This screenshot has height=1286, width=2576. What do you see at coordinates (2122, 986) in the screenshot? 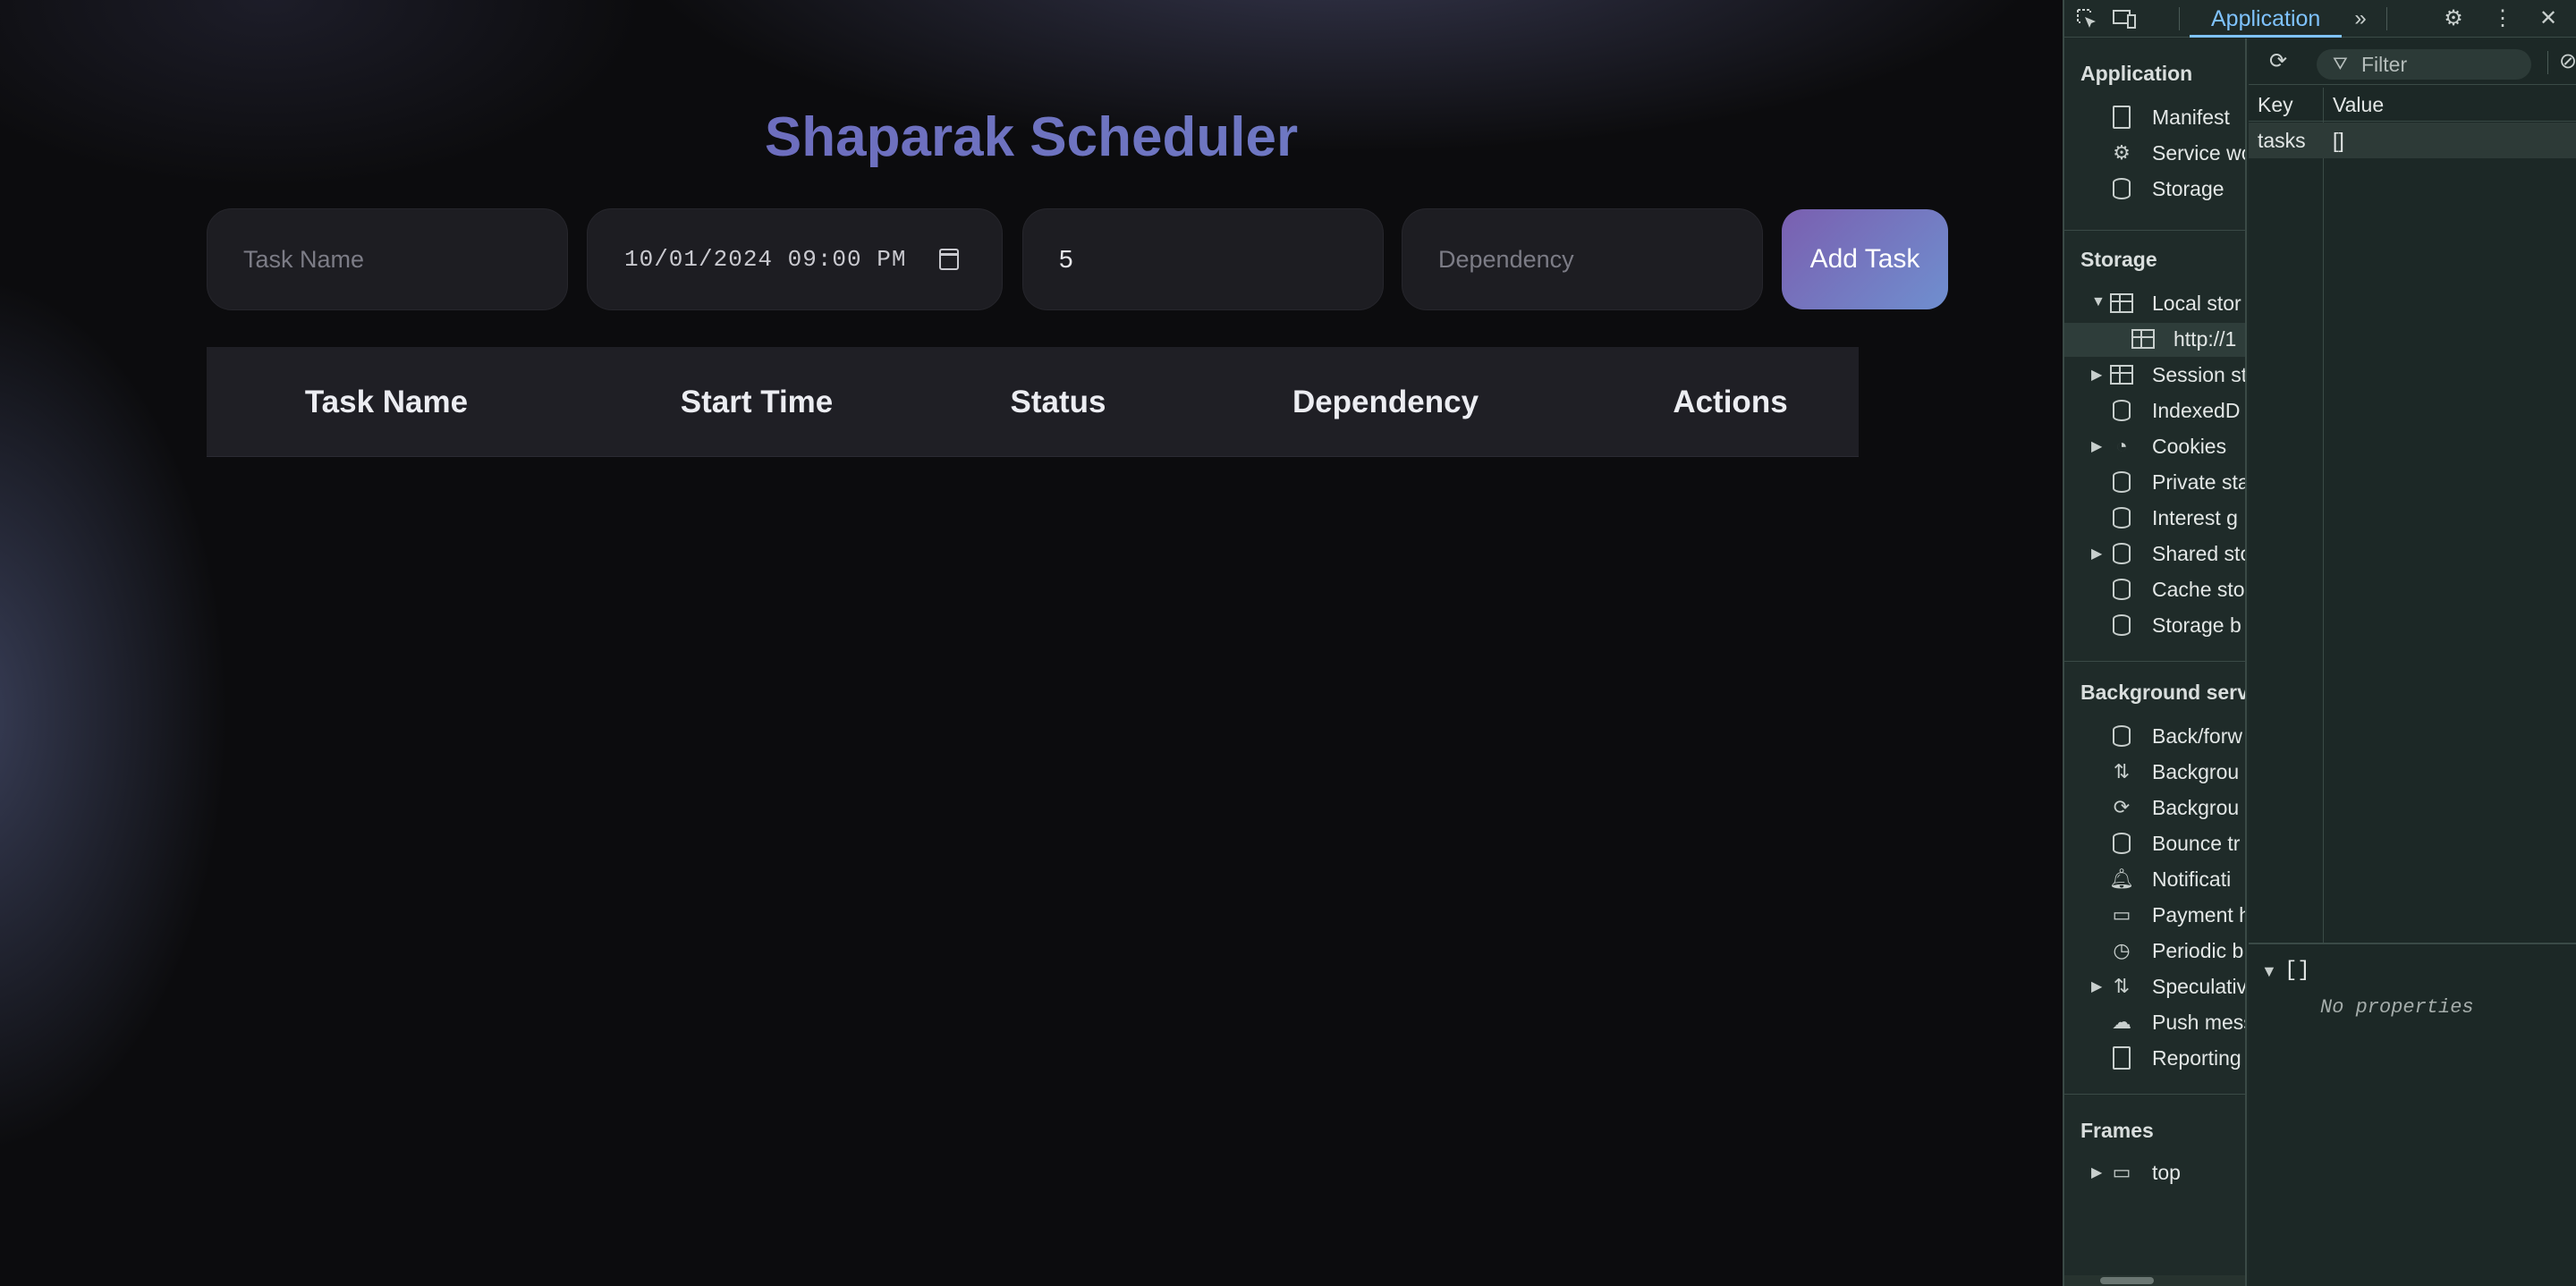
I see `up-down-arrows-icon: ⇅` at bounding box center [2122, 986].